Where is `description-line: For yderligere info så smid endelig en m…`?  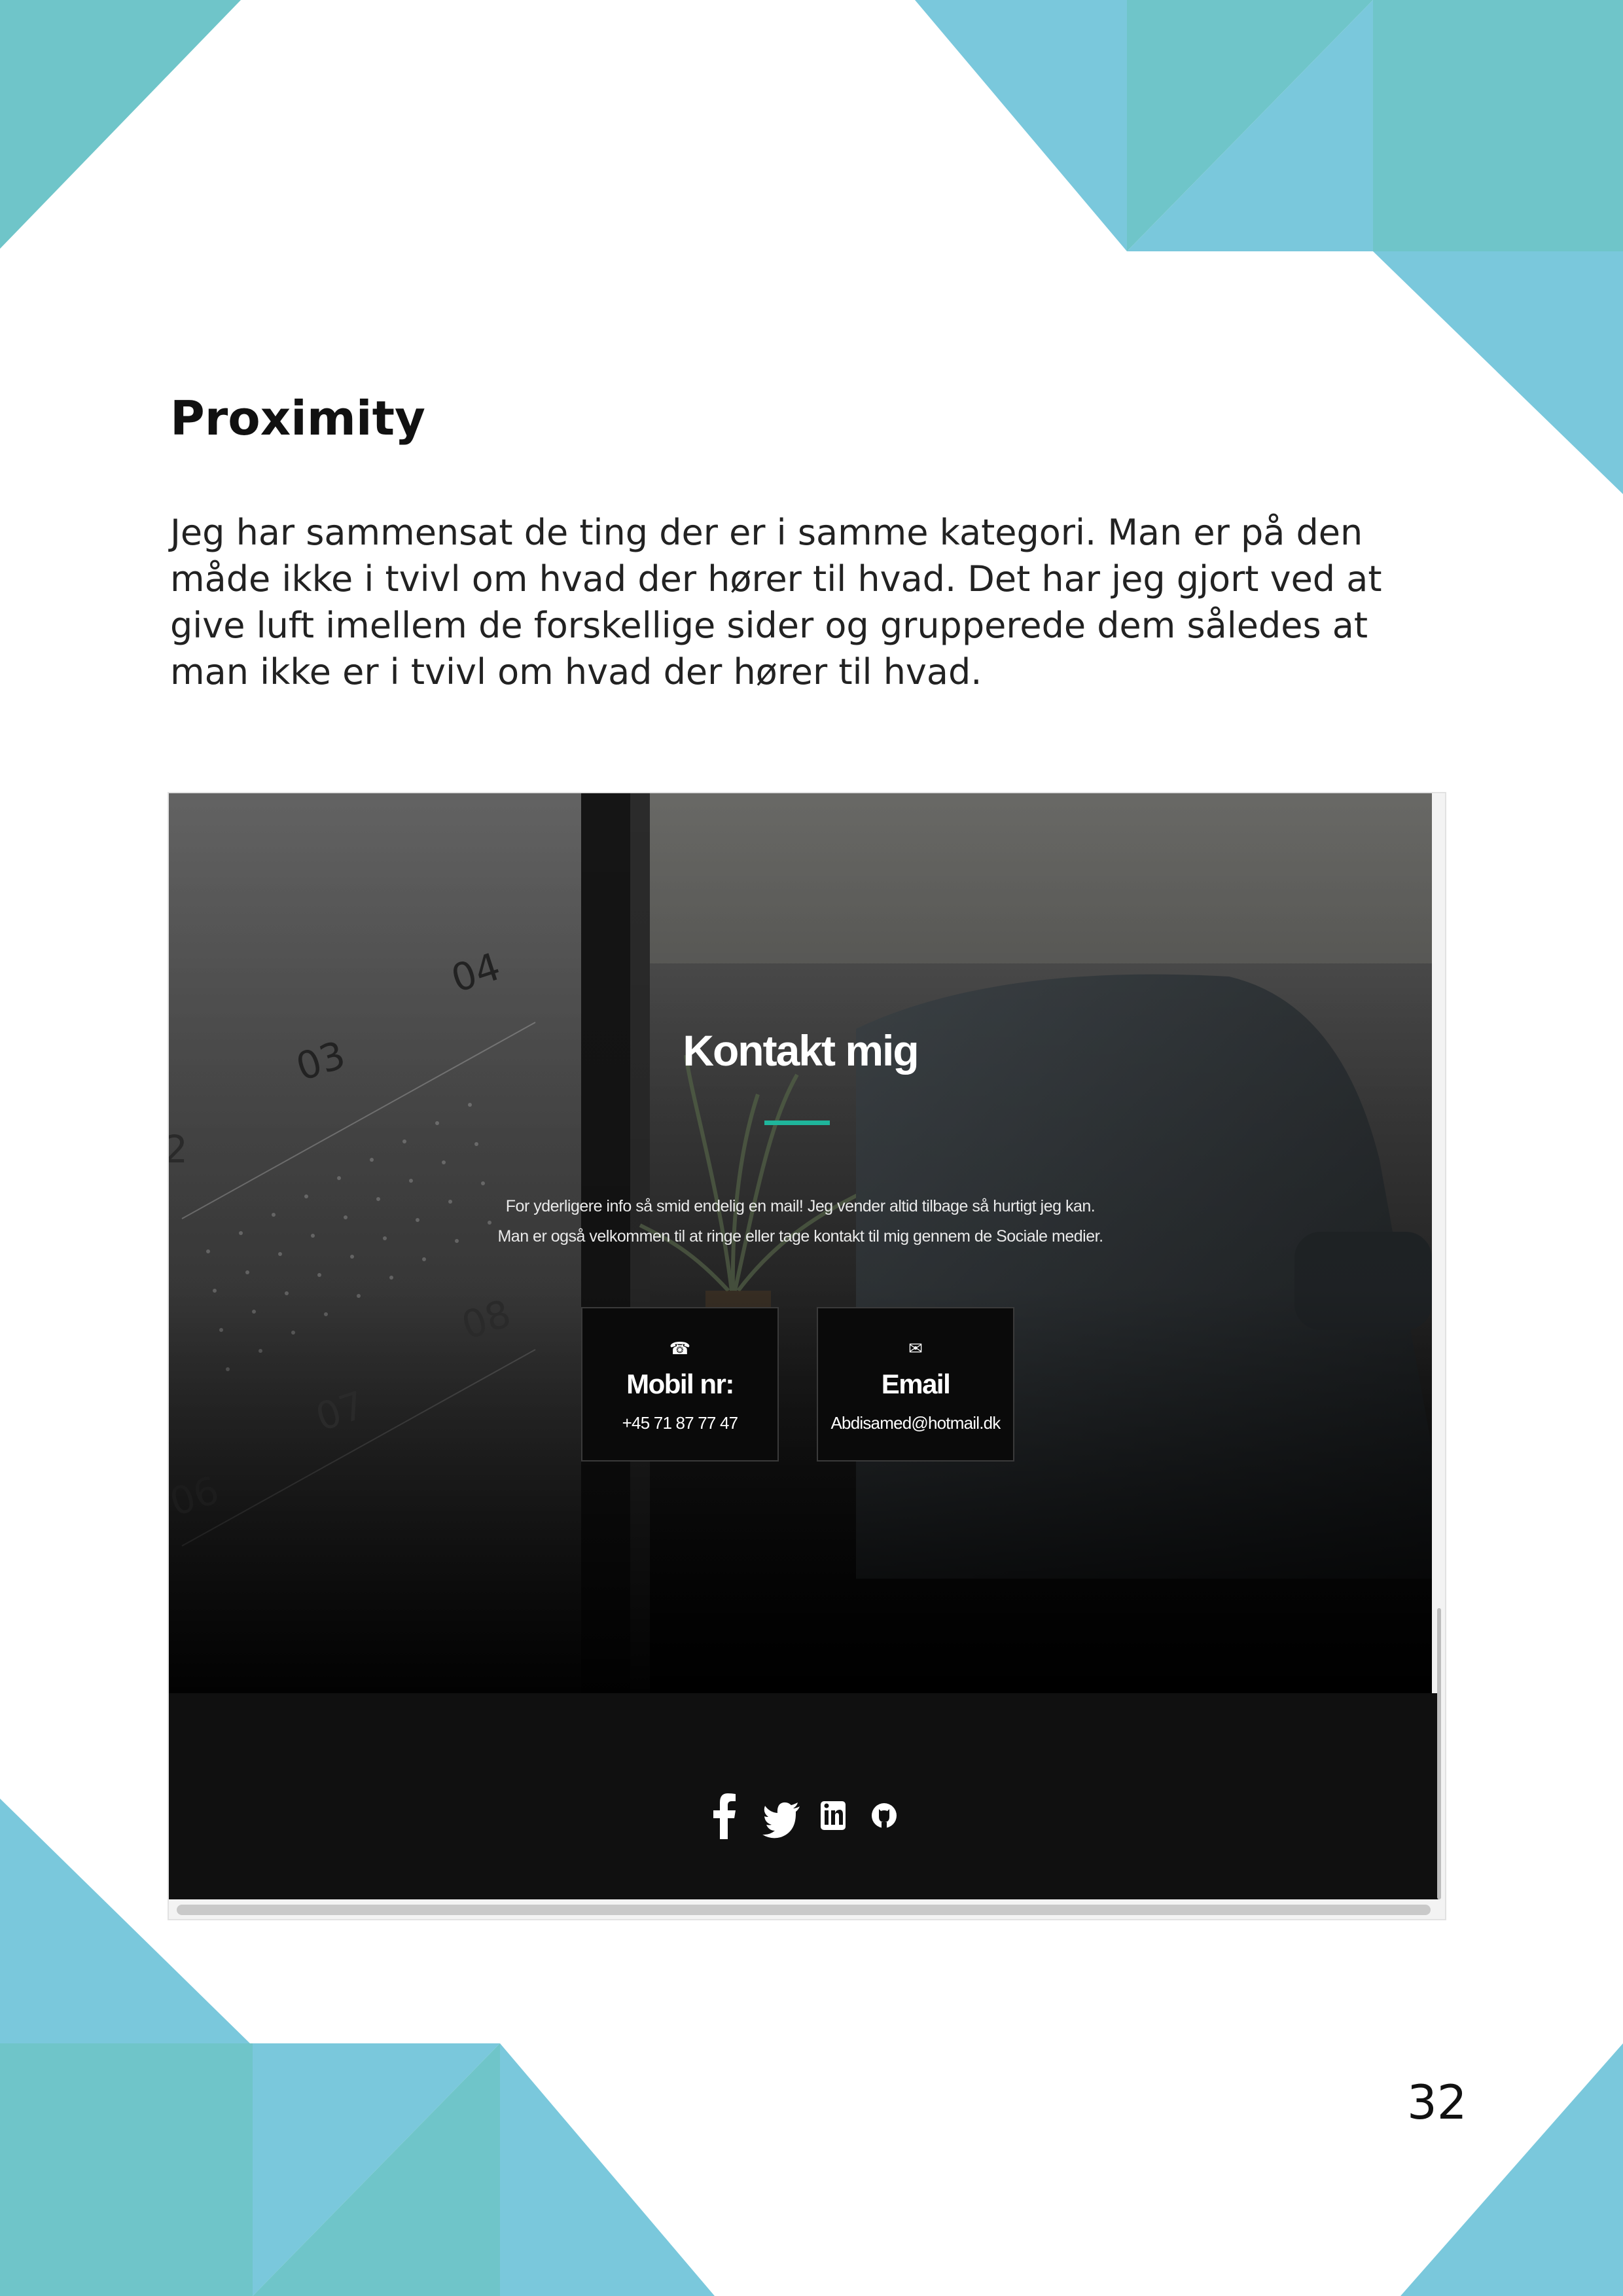 description-line: For yderligere info så smid endelig en m… is located at coordinates (801, 1206).